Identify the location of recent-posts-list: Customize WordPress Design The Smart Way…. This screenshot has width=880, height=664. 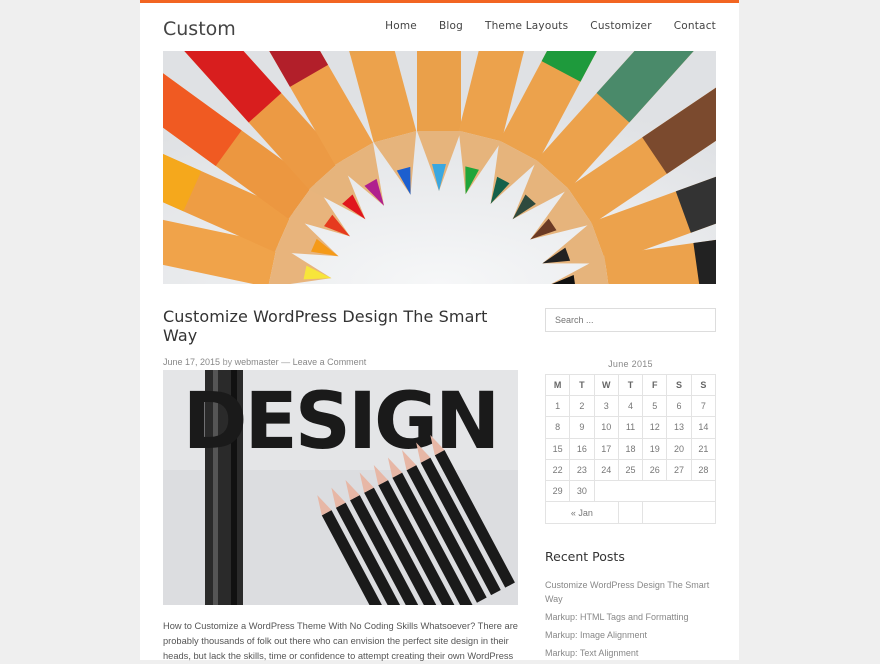
(630, 619).